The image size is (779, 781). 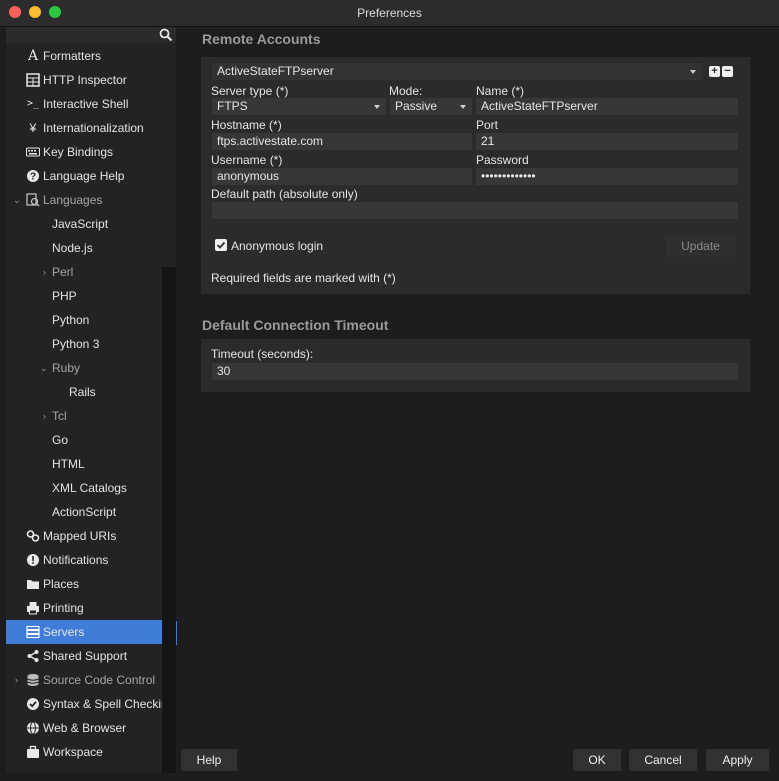 I want to click on database-icon, so click(x=33, y=680).